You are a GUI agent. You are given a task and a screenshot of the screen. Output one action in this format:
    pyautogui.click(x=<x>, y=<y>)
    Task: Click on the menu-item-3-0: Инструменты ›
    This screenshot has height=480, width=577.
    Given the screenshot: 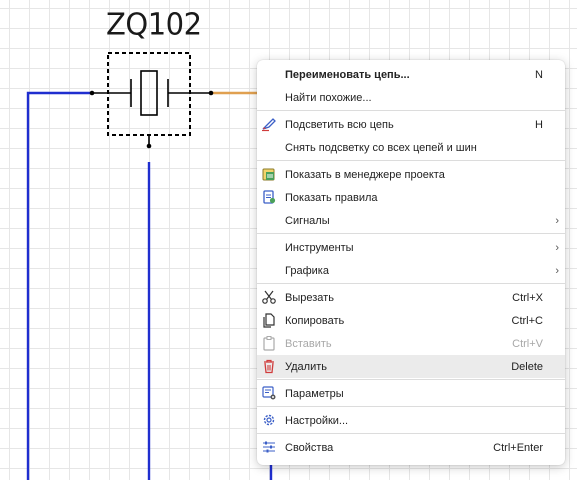 What is the action you would take?
    pyautogui.click(x=411, y=247)
    